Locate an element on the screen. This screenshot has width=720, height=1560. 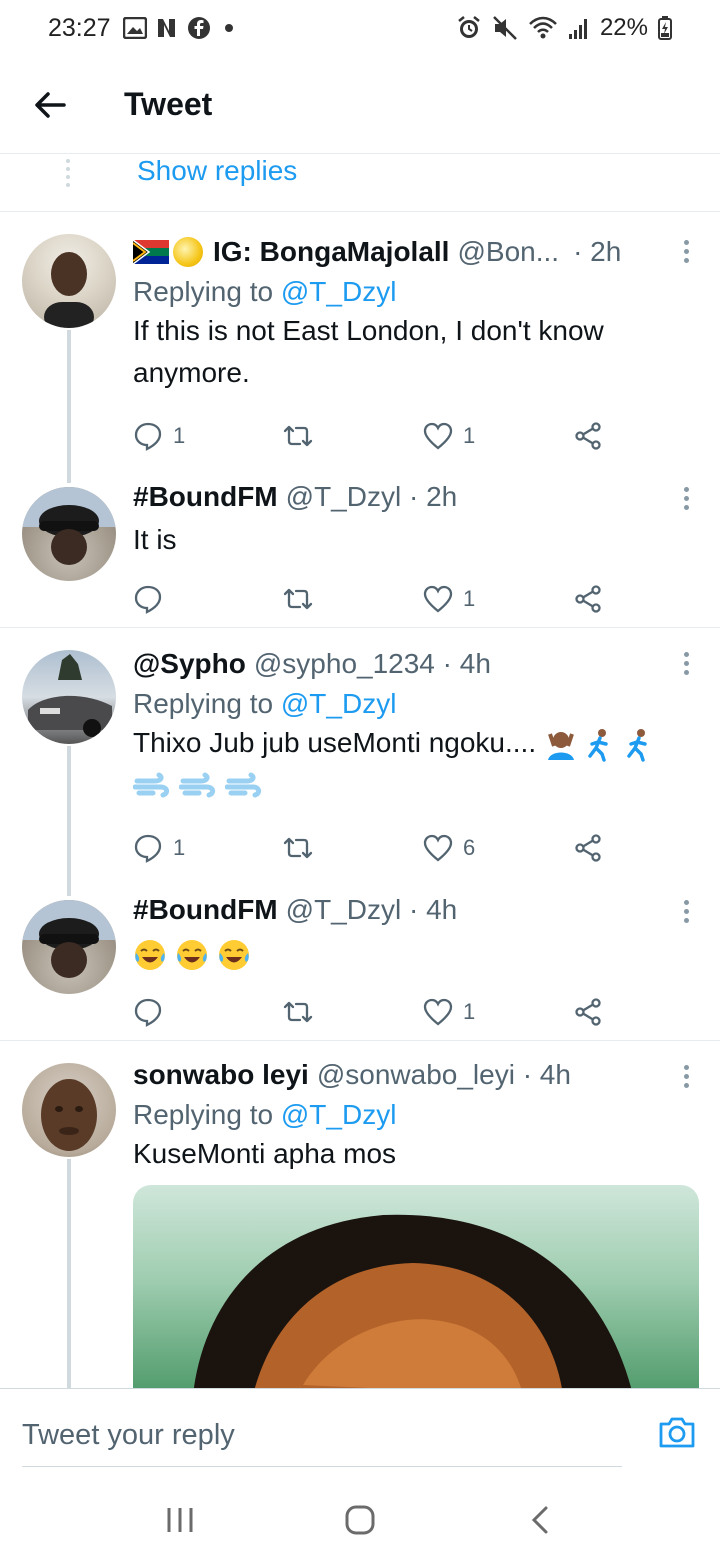
tweet-actions: 1 1 is located at coordinates (416, 436).